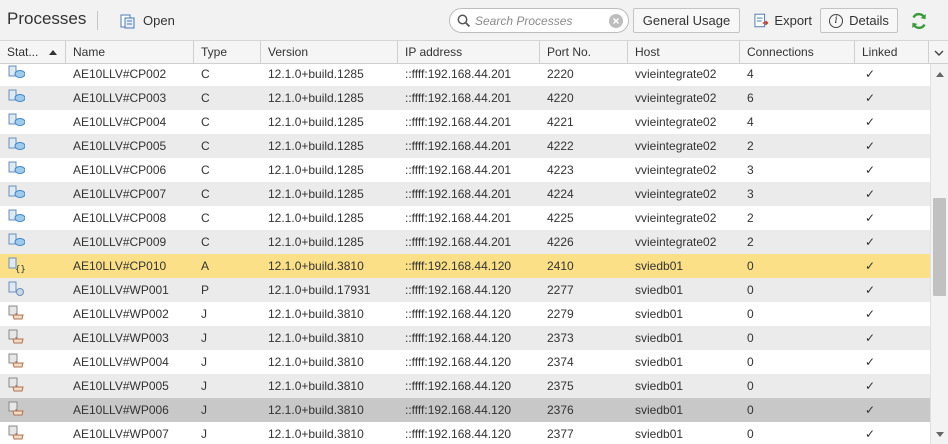 The image size is (948, 444). What do you see at coordinates (761, 20) in the screenshot?
I see `export-icon` at bounding box center [761, 20].